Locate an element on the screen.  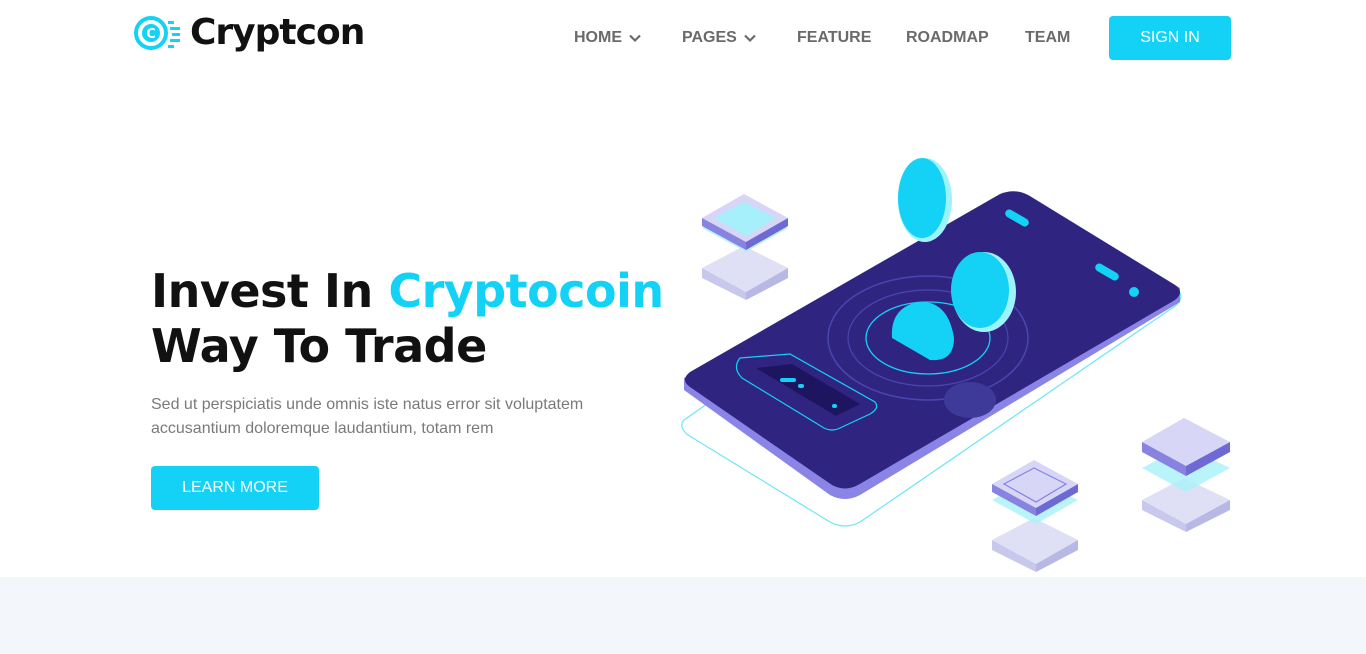
nav-item-label: PAGES is located at coordinates (709, 37).